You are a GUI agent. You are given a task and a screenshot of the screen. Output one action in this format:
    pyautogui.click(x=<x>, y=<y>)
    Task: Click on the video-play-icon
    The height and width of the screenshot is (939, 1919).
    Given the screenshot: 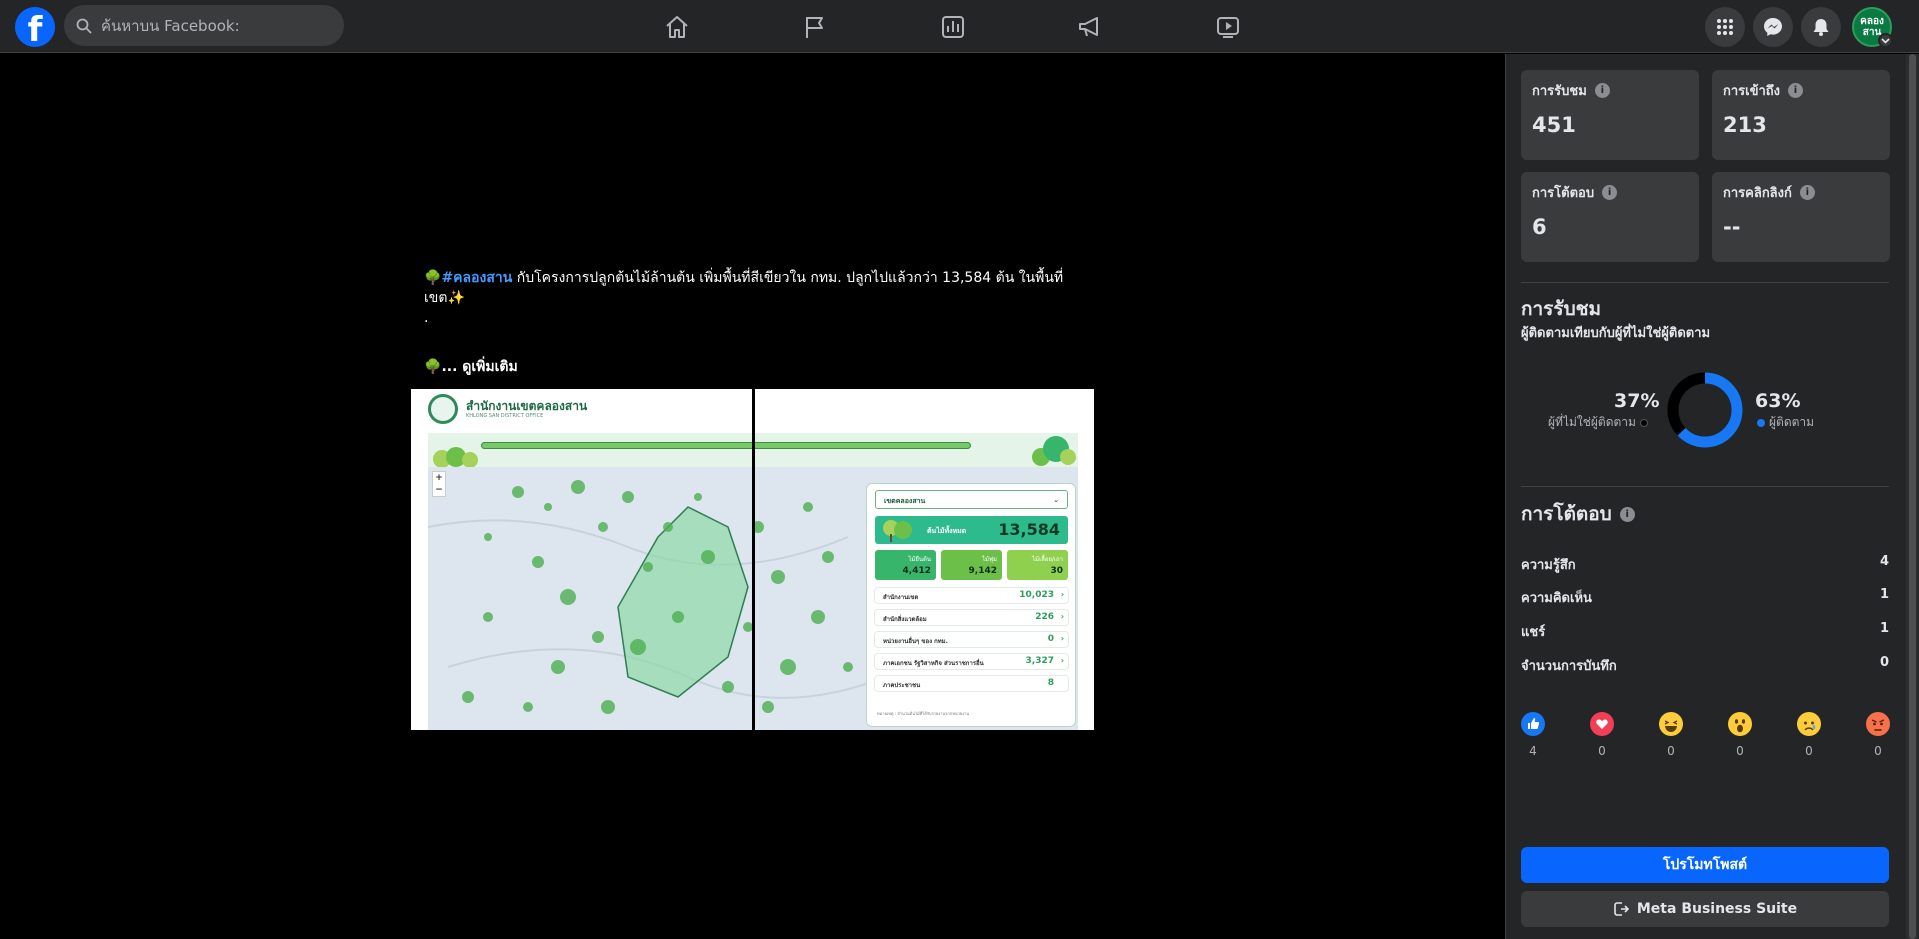 What is the action you would take?
    pyautogui.click(x=1228, y=27)
    